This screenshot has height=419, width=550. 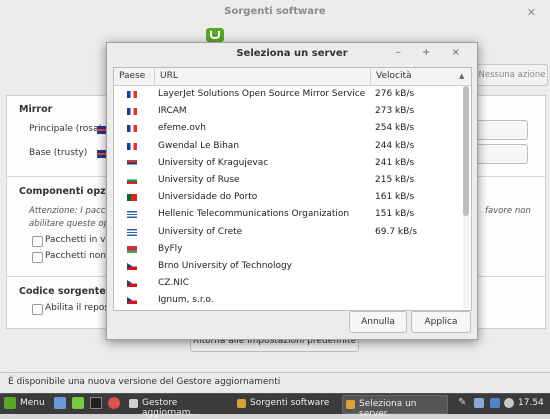 I want to click on list-item: Brno University of Technology, so click(x=286, y=266).